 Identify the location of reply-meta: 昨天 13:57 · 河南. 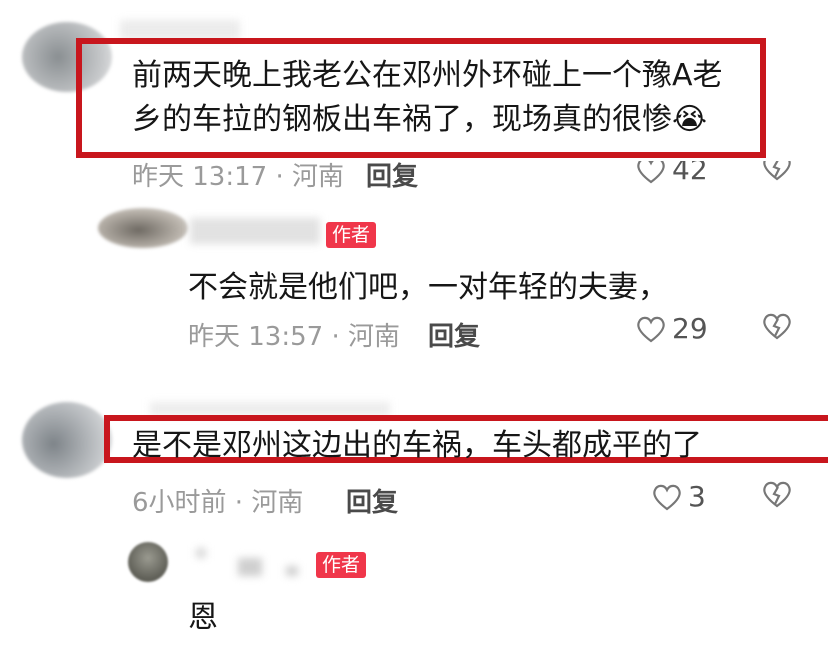
(294, 337).